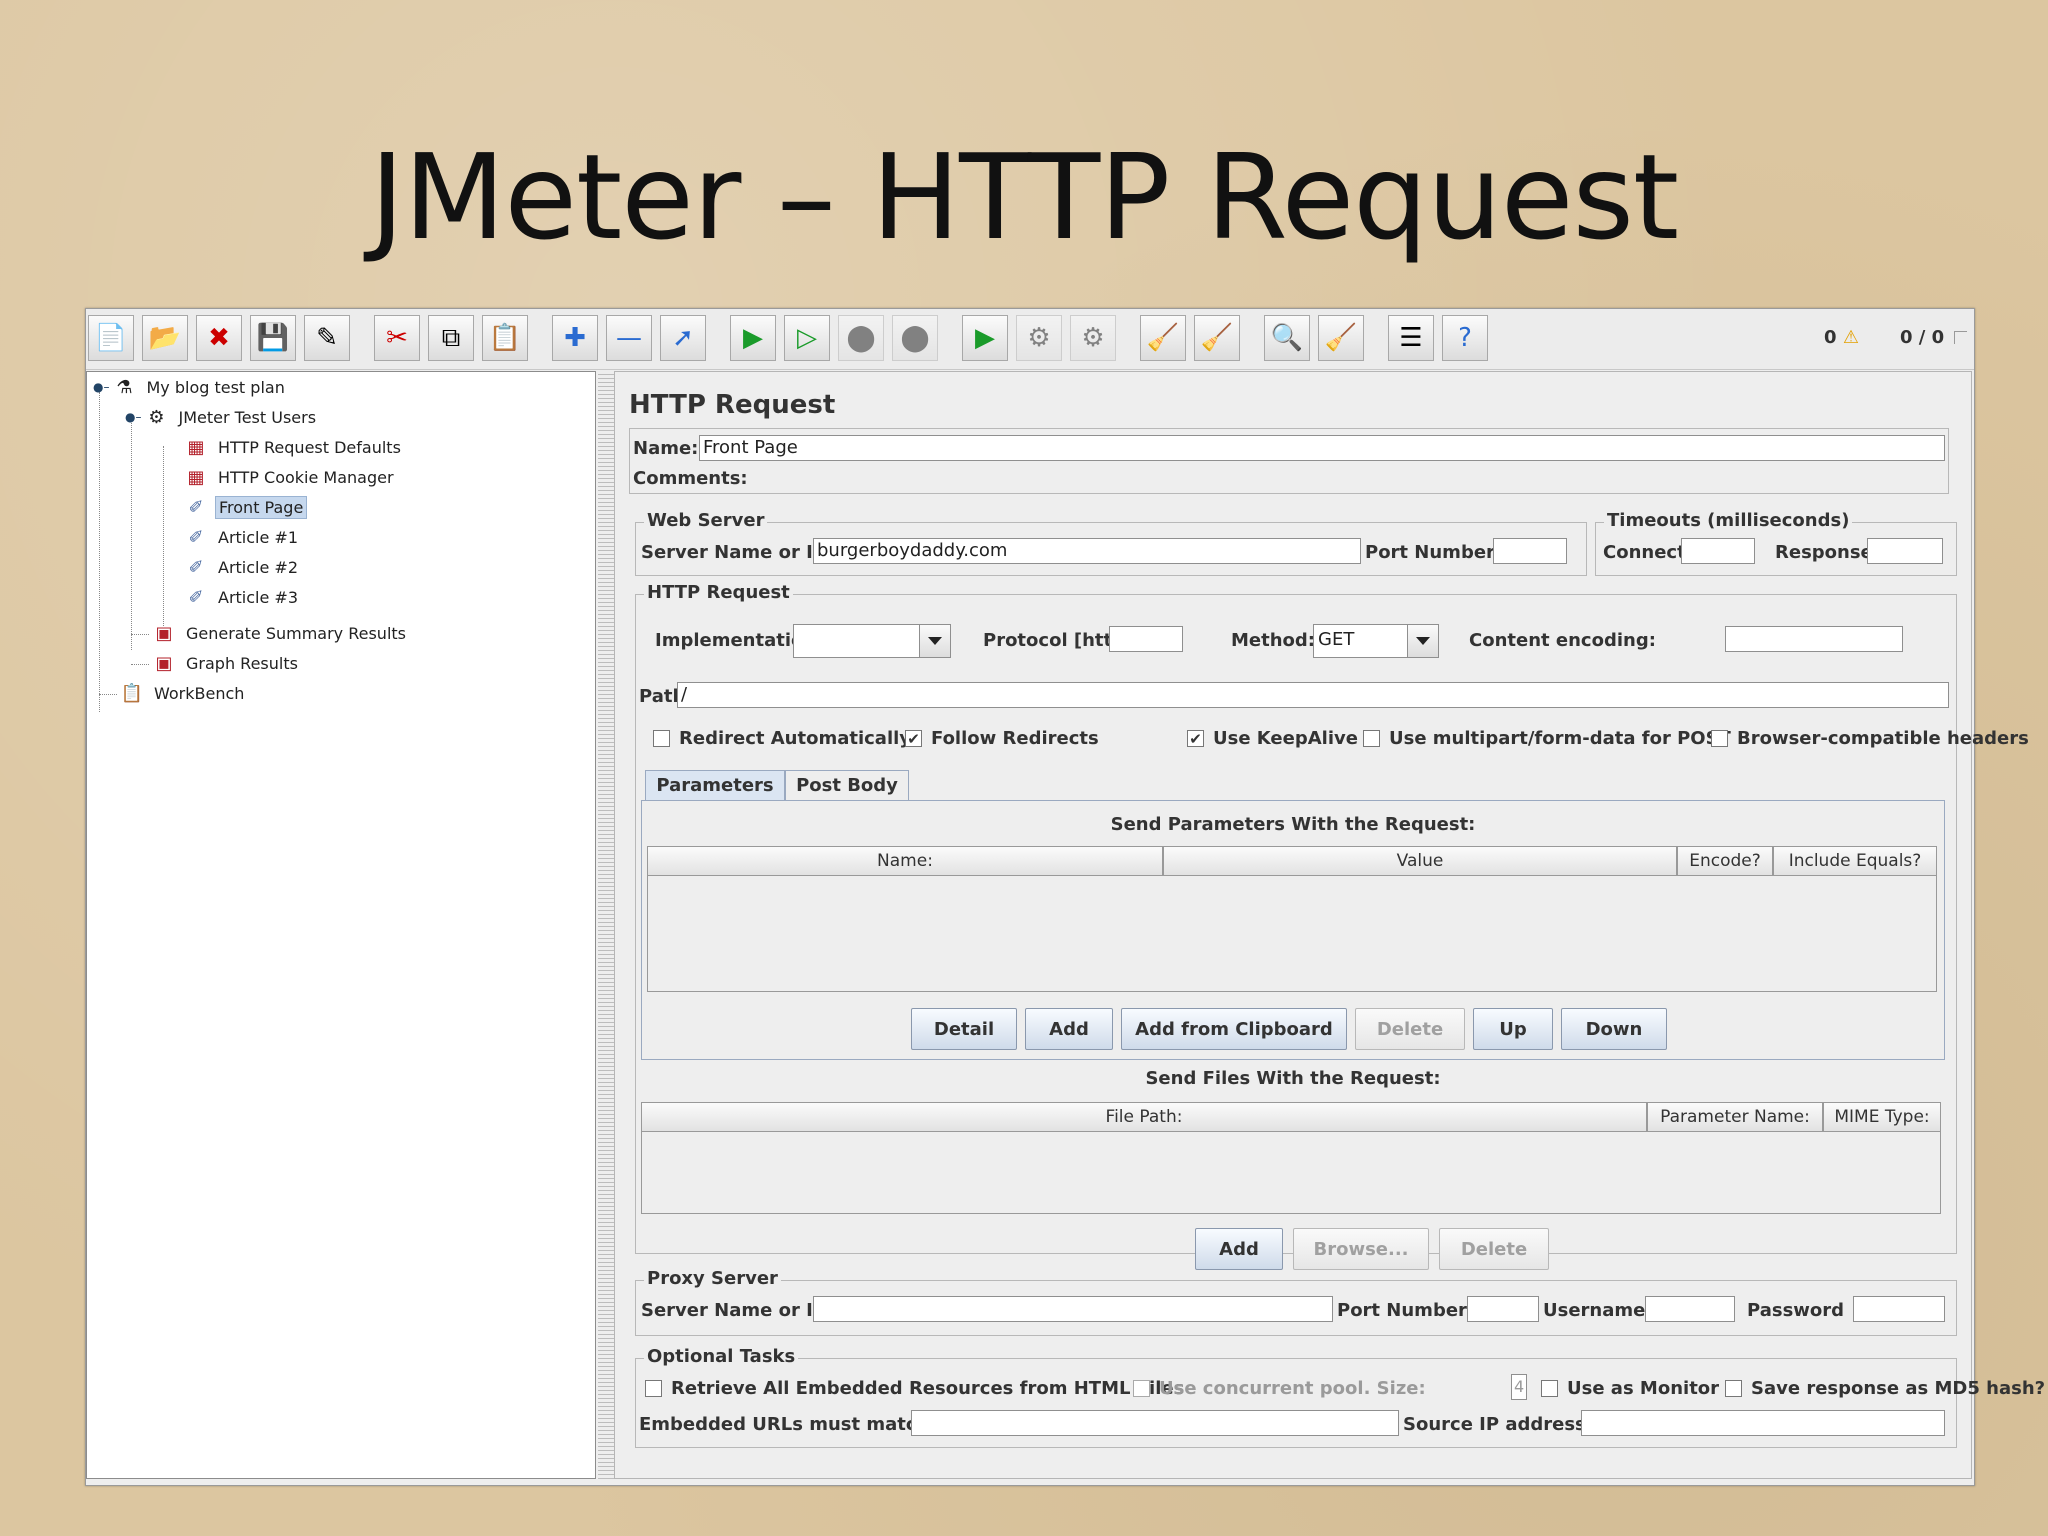 This screenshot has height=1536, width=2048. Describe the element at coordinates (505, 338) in the screenshot. I see `paste-icon: 📋` at that location.